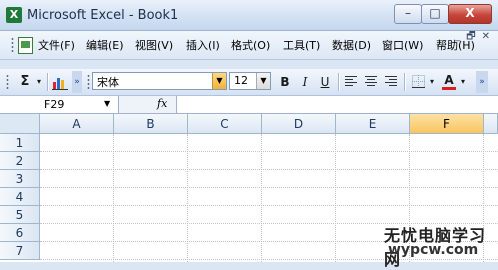 This screenshot has width=498, height=270. What do you see at coordinates (103, 15) in the screenshot?
I see `window-title: Microsoft Excel - Book1` at bounding box center [103, 15].